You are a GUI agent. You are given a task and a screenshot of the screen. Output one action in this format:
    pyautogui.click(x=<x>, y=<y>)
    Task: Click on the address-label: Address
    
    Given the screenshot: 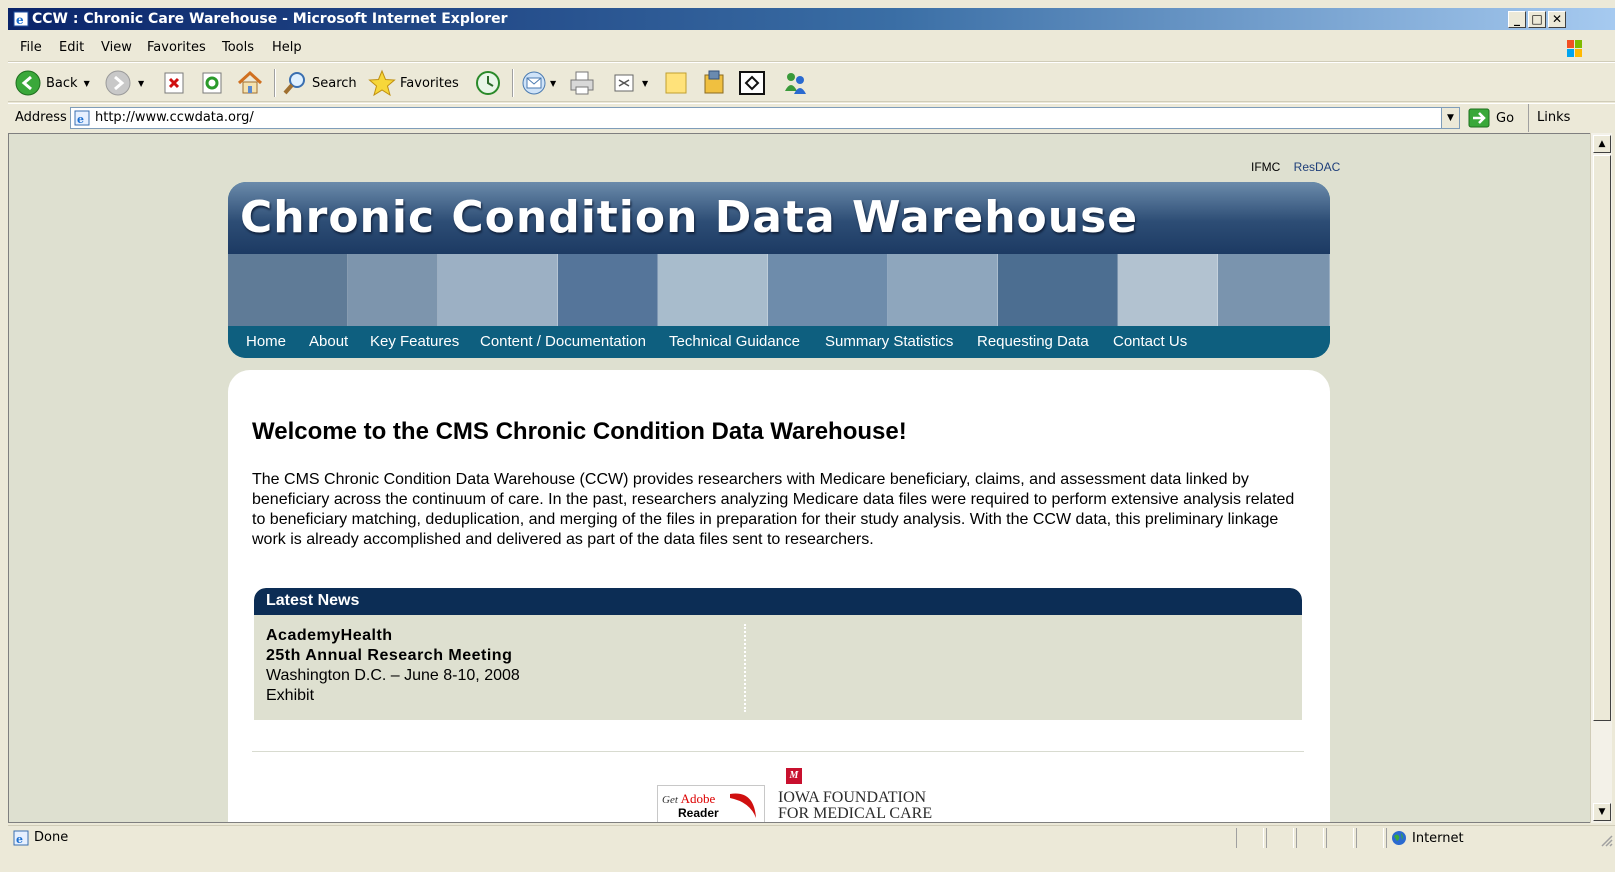 What is the action you would take?
    pyautogui.click(x=41, y=117)
    